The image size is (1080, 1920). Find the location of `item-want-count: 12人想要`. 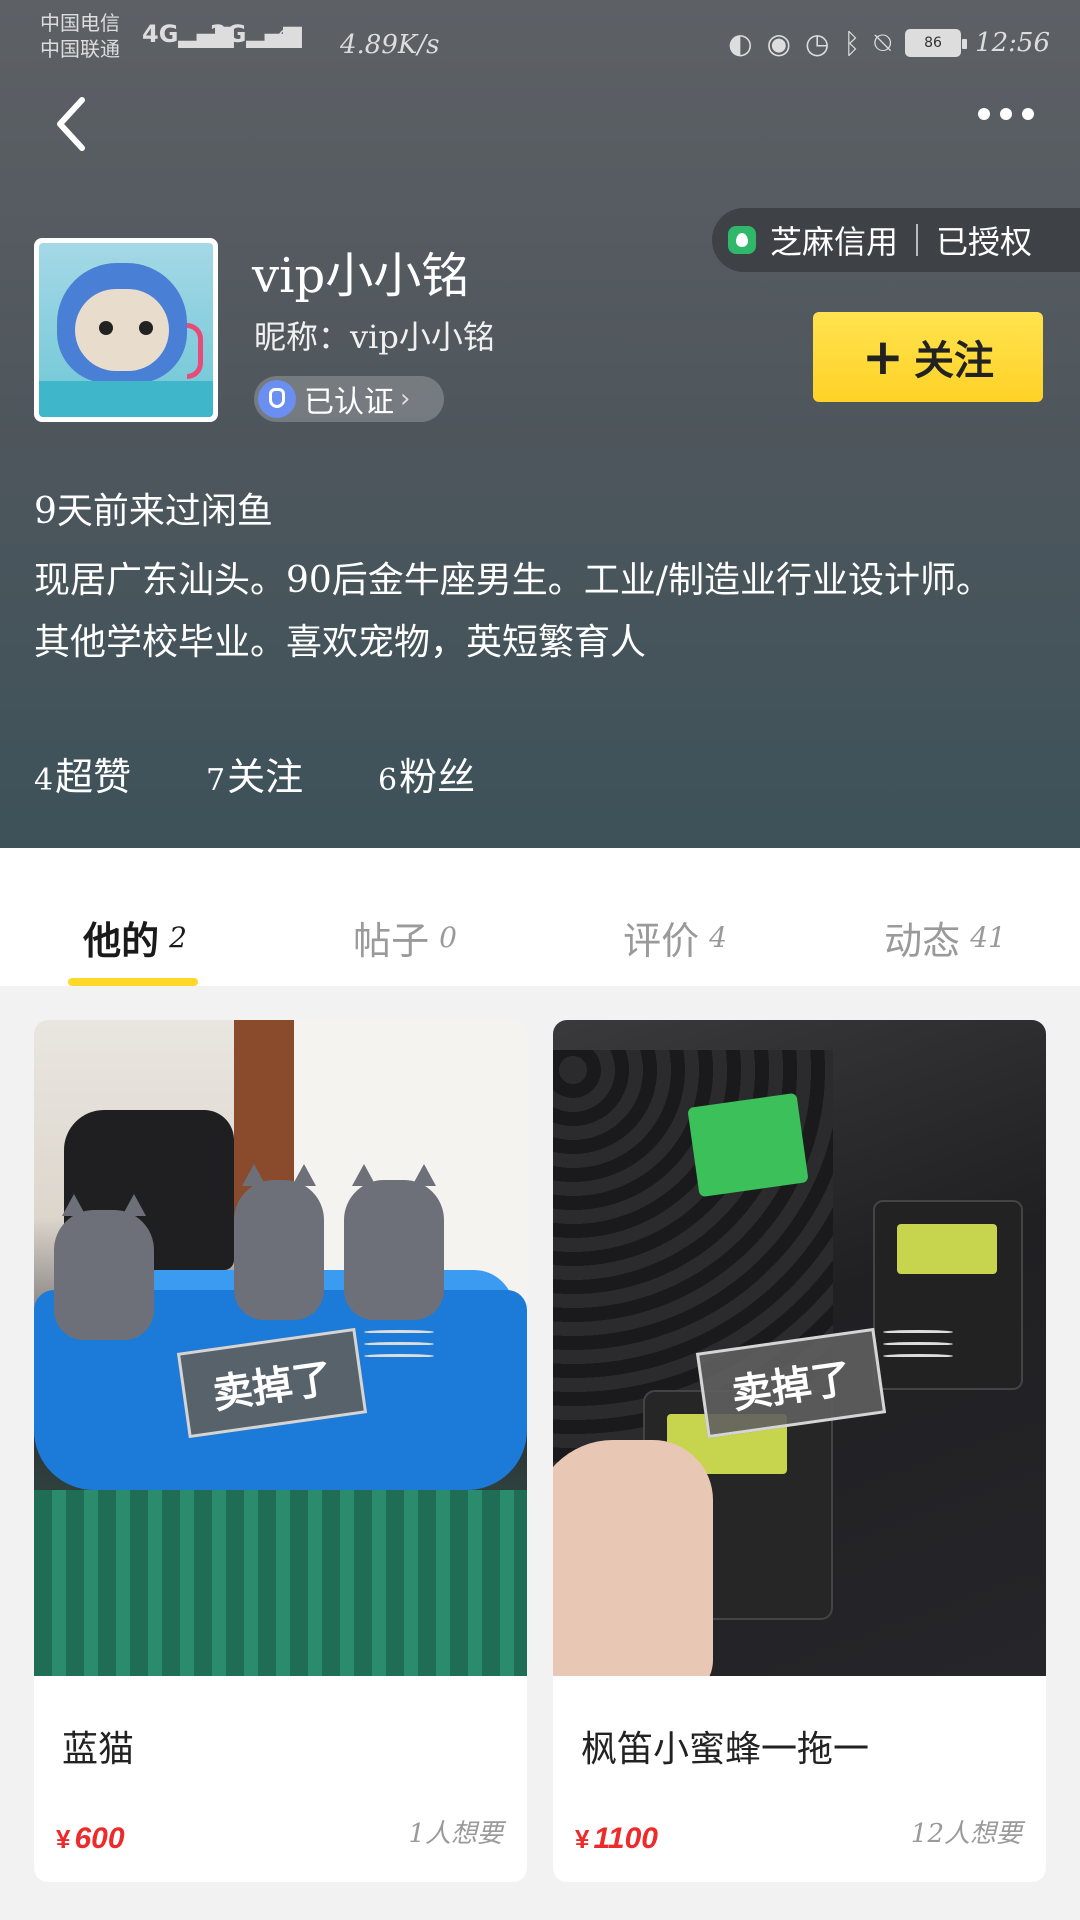

item-want-count: 12人想要 is located at coordinates (966, 1834).